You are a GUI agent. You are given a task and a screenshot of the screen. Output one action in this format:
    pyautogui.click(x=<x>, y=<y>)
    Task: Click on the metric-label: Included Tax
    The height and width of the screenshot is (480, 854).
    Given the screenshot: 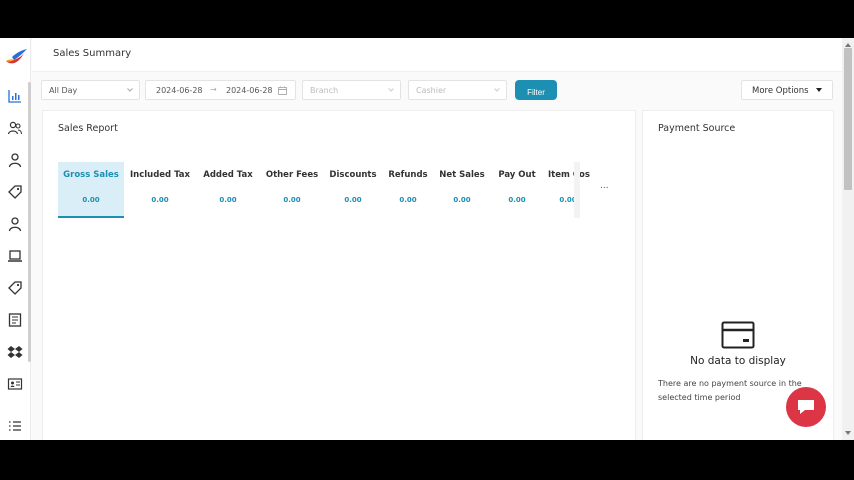 What is the action you would take?
    pyautogui.click(x=160, y=175)
    